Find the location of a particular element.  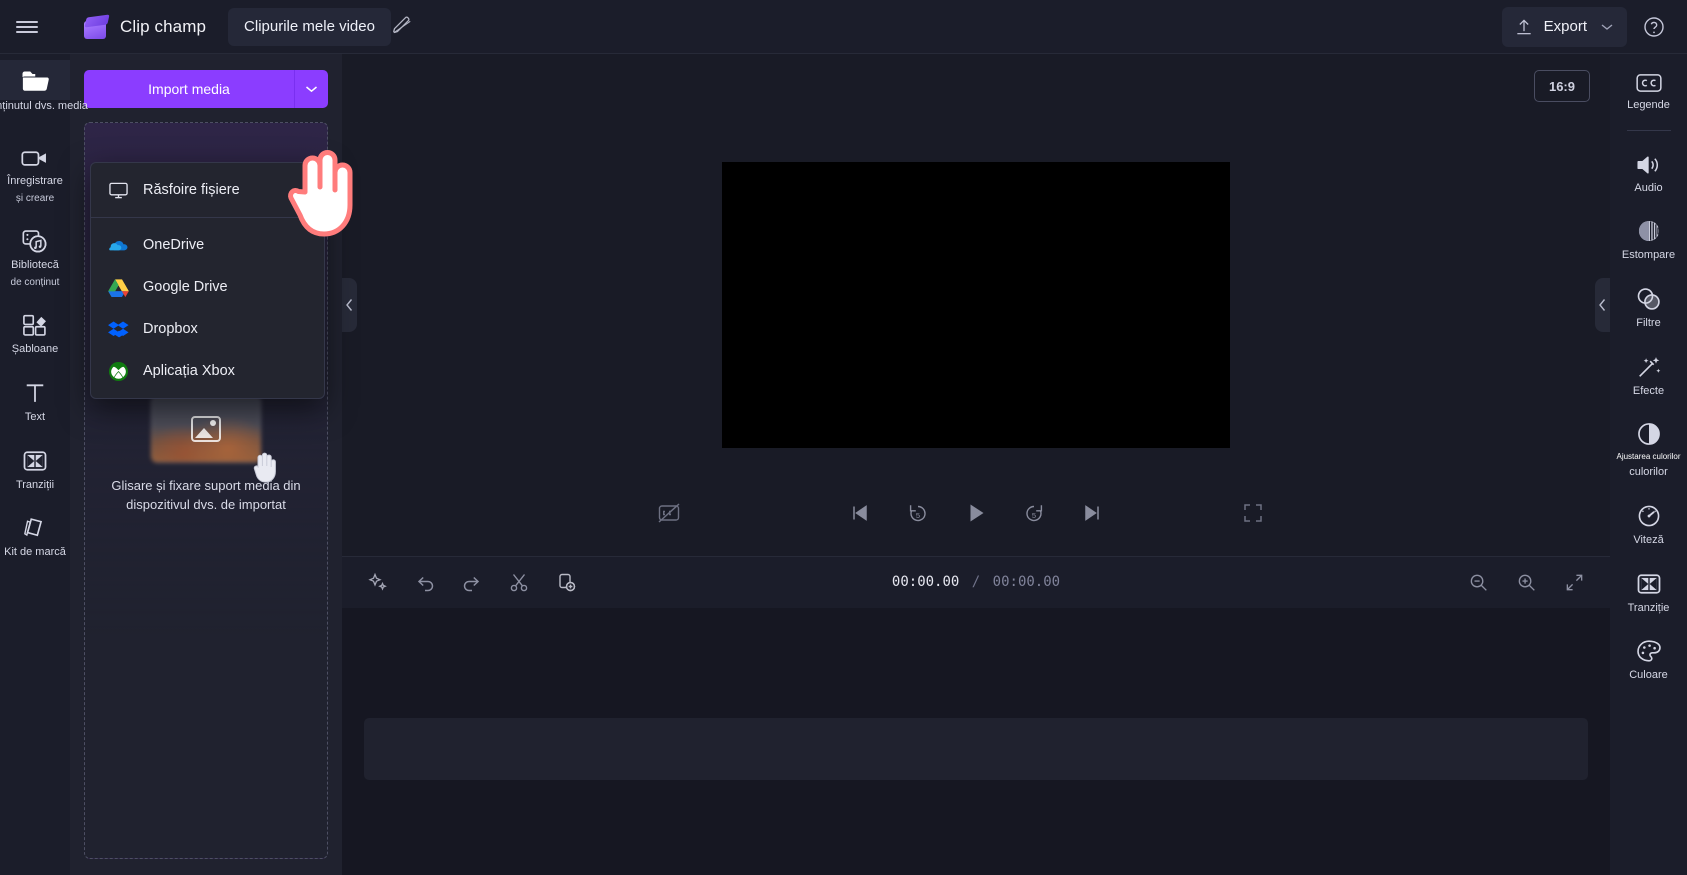

skip-to-start-icon is located at coordinates (860, 512).